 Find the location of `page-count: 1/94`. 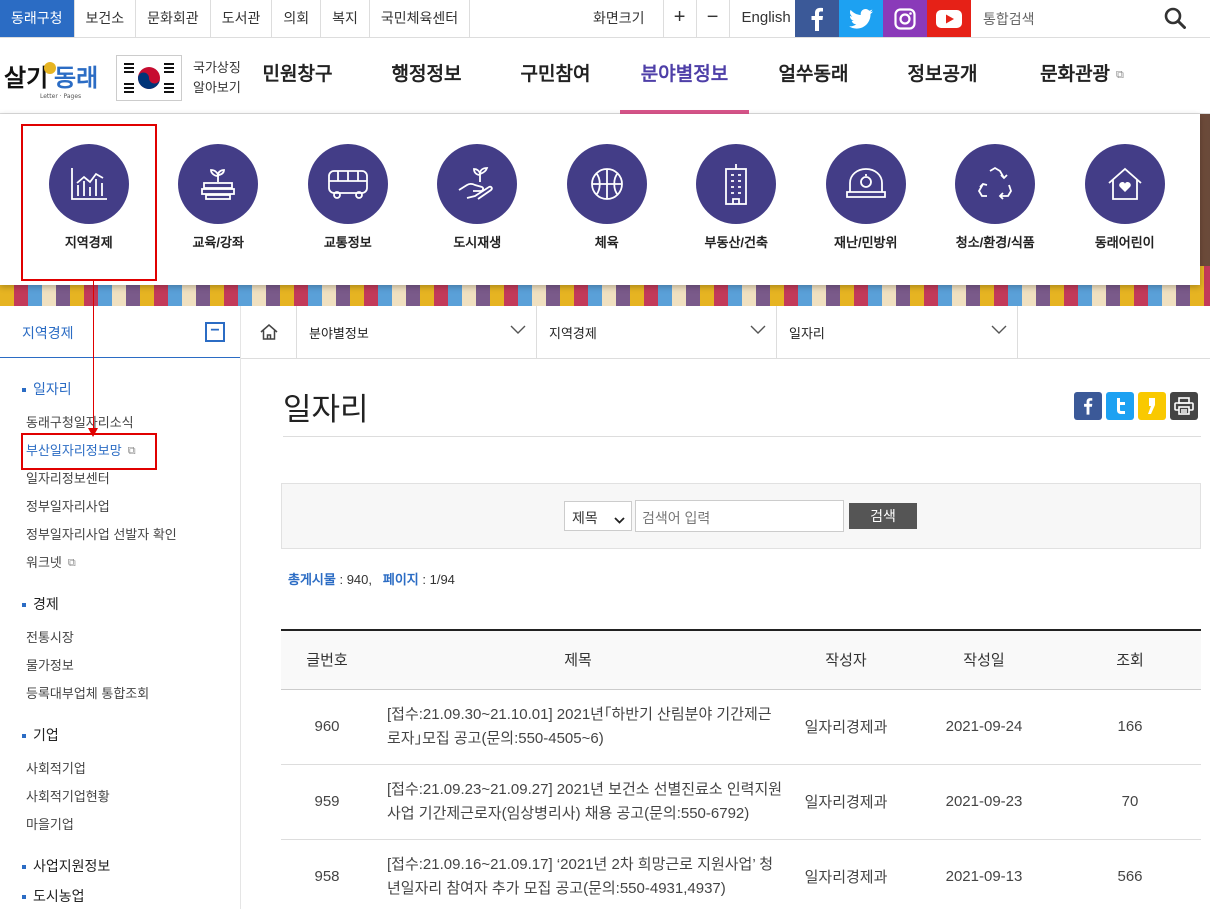

page-count: 1/94 is located at coordinates (442, 579).